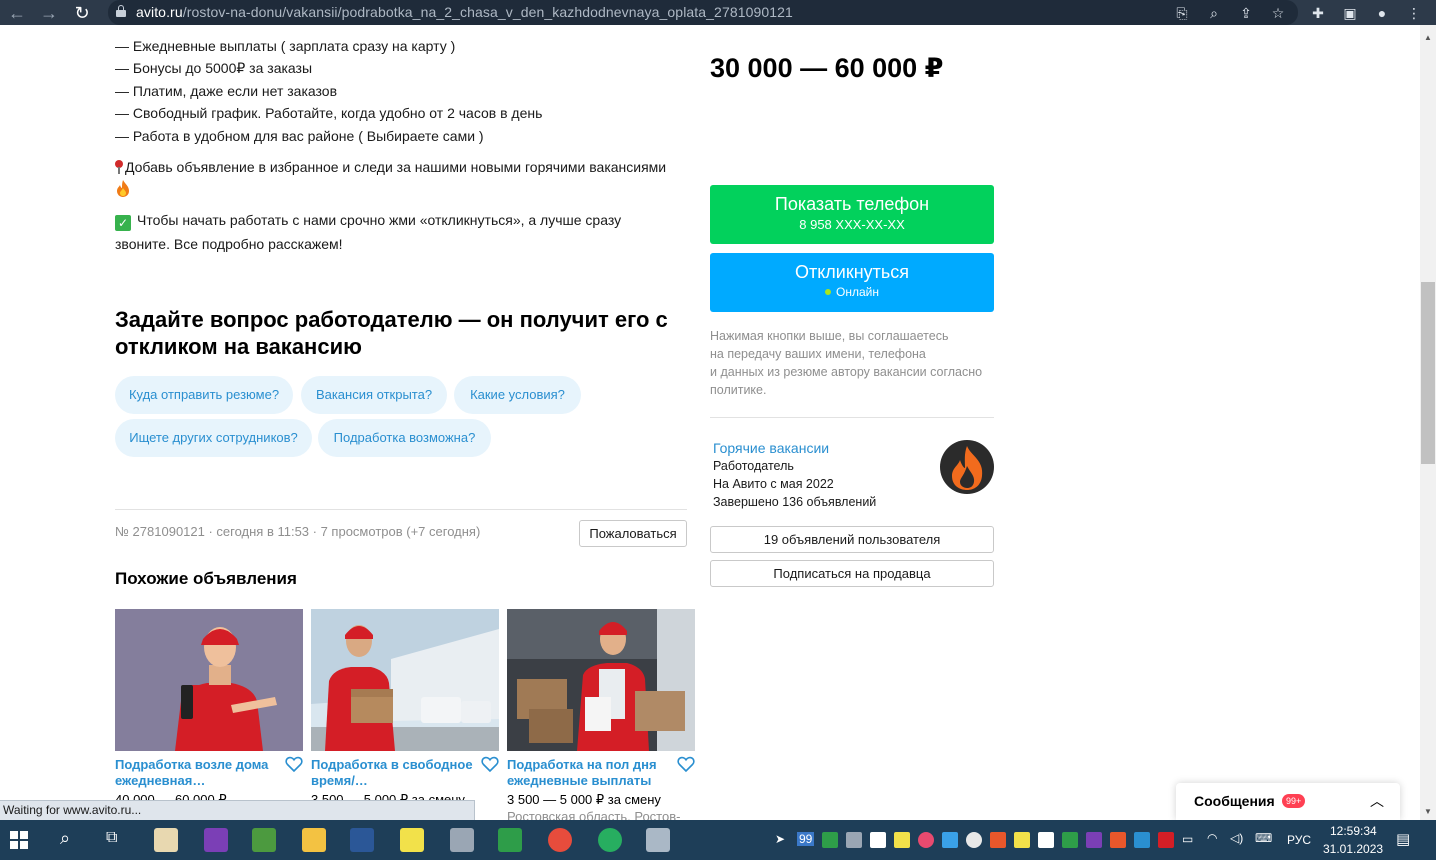 This screenshot has width=1436, height=860. Describe the element at coordinates (806, 839) in the screenshot. I see `tray-badge: 99` at that location.